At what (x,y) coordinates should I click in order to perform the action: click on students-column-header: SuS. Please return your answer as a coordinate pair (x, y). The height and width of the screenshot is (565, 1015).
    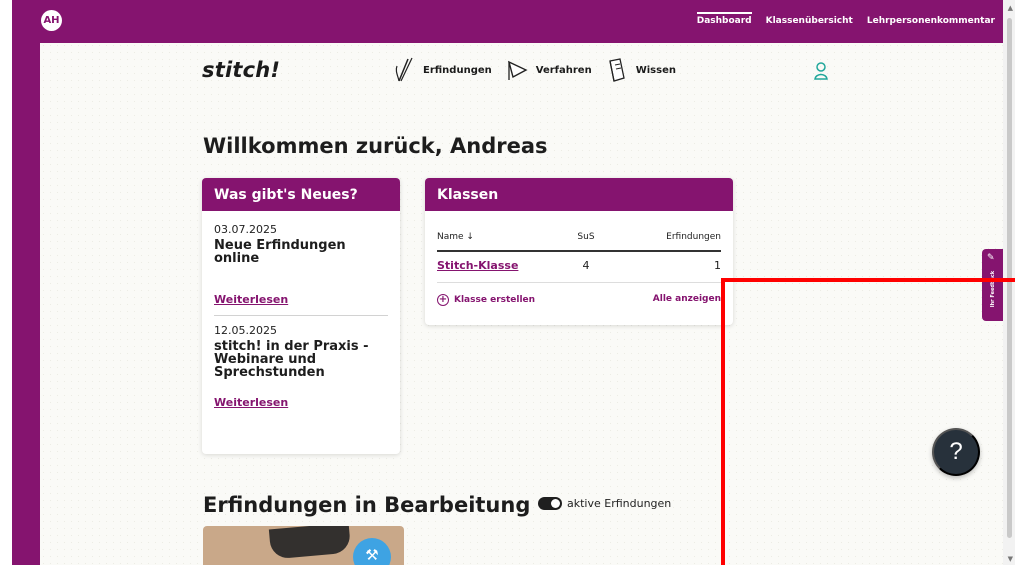
    Looking at the image, I should click on (586, 237).